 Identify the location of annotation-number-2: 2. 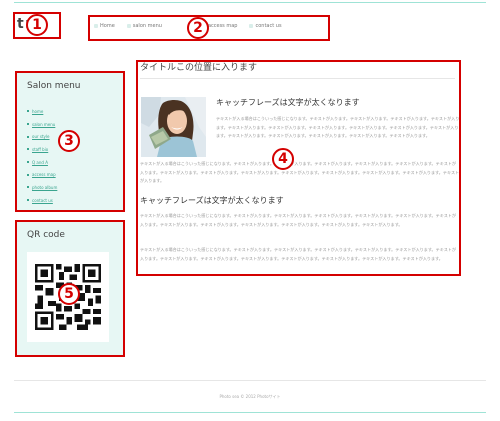
(198, 28).